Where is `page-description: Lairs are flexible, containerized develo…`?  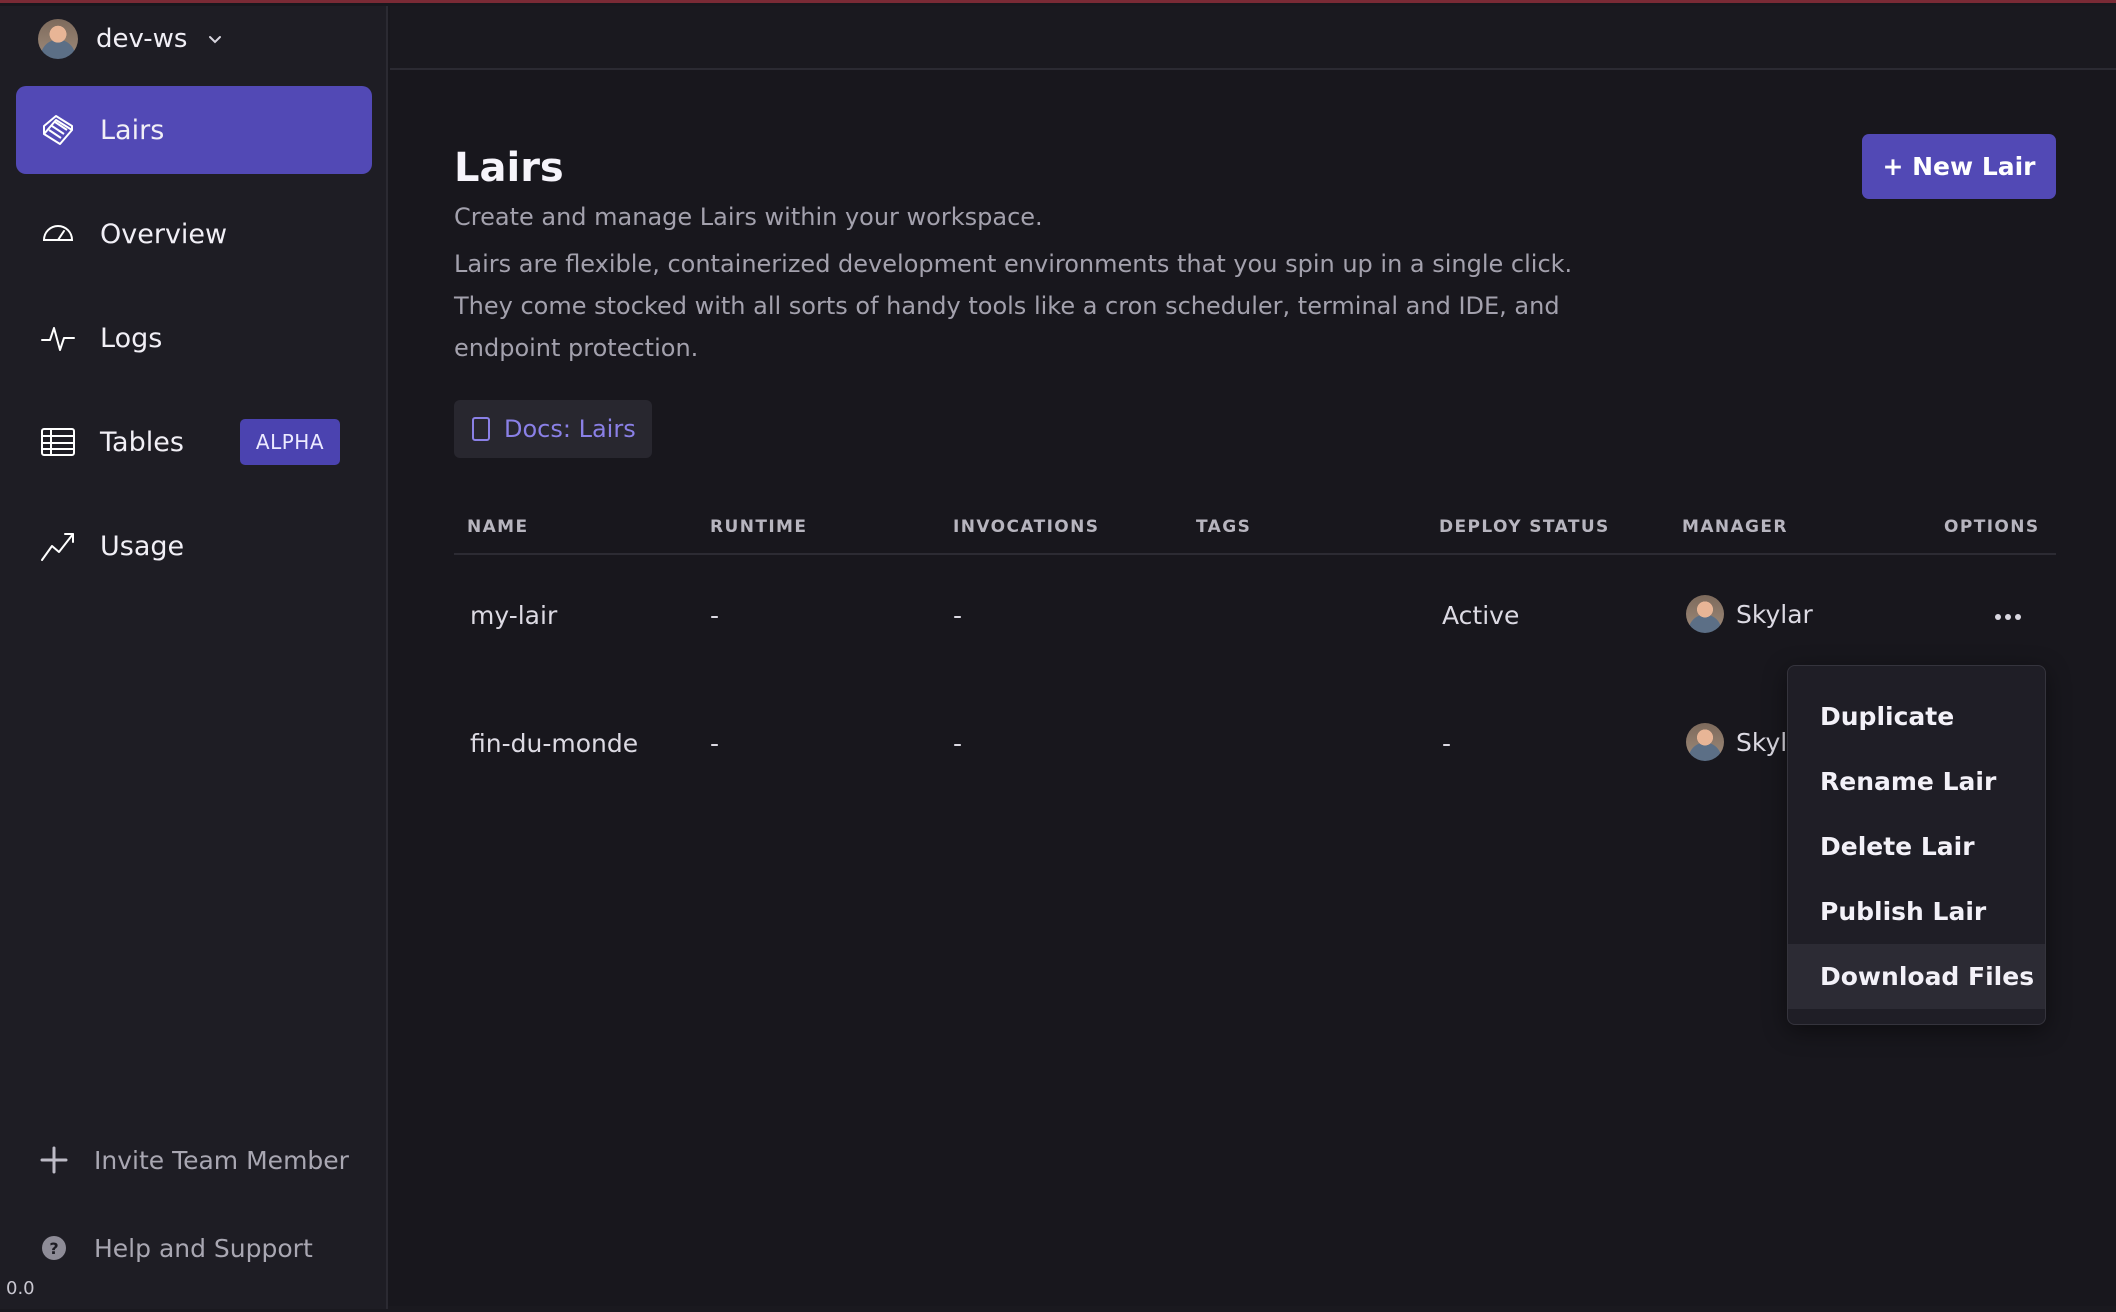
page-description: Lairs are flexible, containerized develo… is located at coordinates (1013, 306).